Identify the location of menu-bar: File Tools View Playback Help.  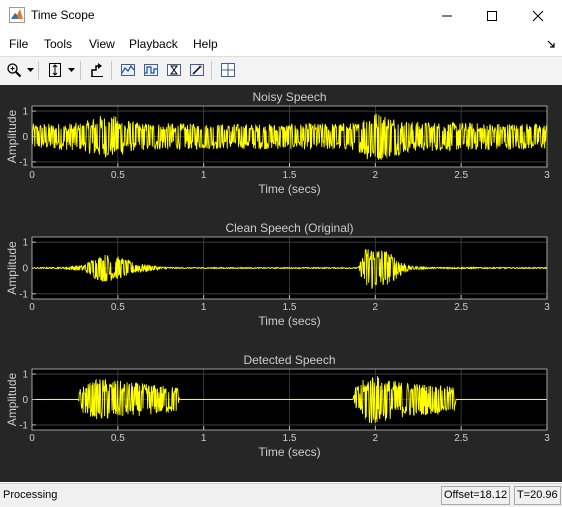
(281, 44).